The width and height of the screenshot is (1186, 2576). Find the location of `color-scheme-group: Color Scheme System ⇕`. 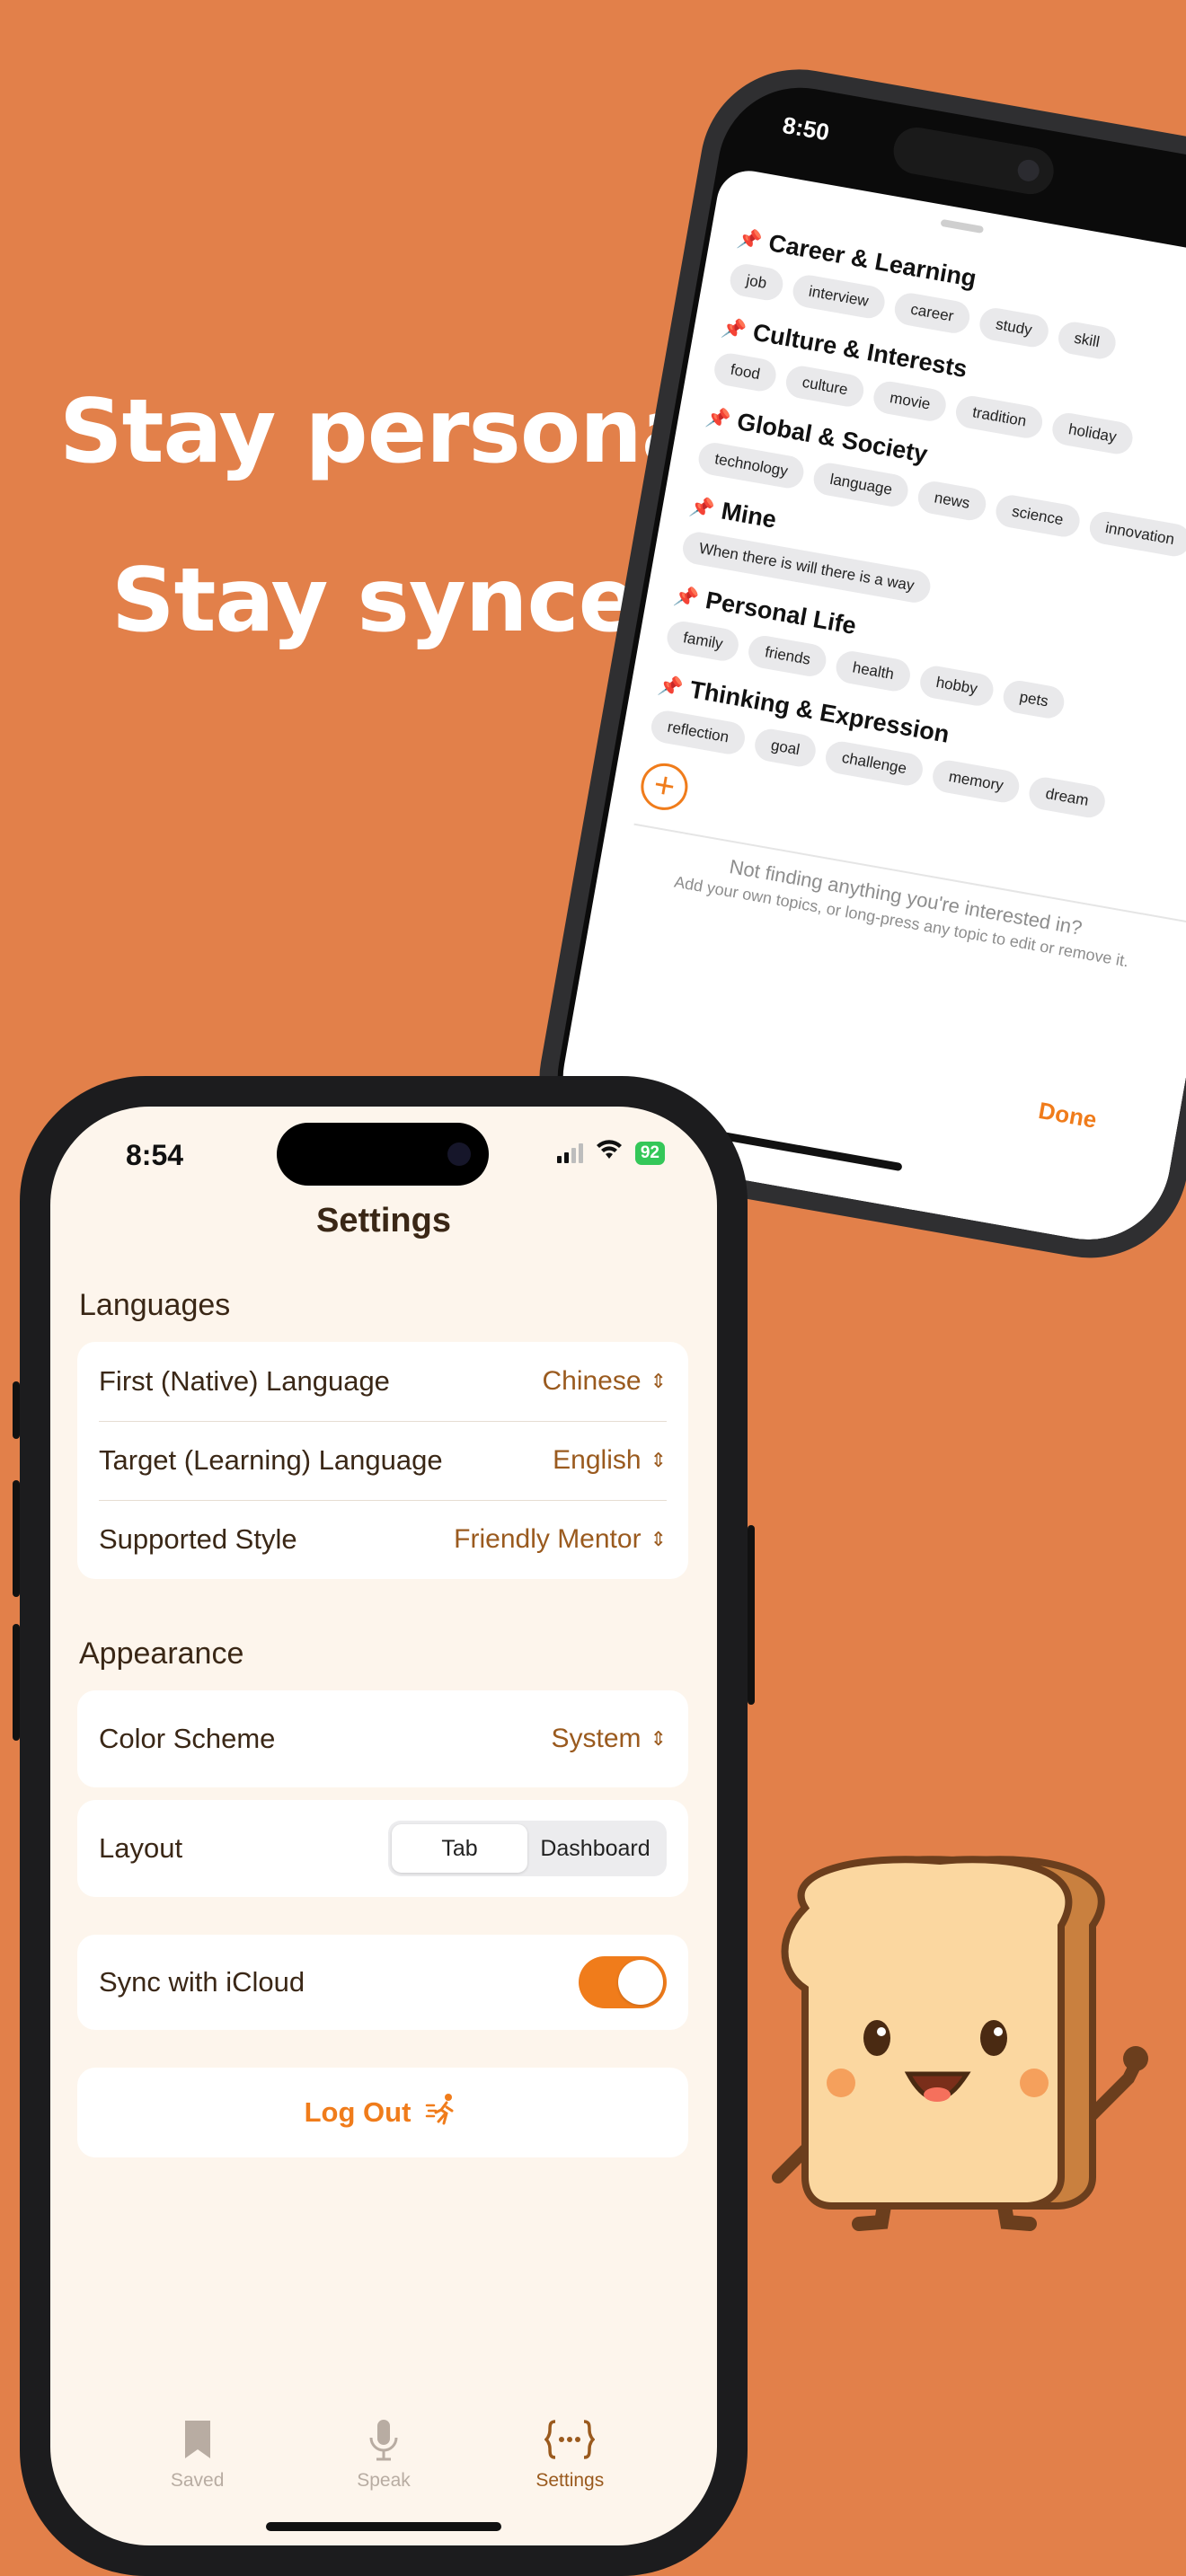

color-scheme-group: Color Scheme System ⇕ is located at coordinates (382, 1738).